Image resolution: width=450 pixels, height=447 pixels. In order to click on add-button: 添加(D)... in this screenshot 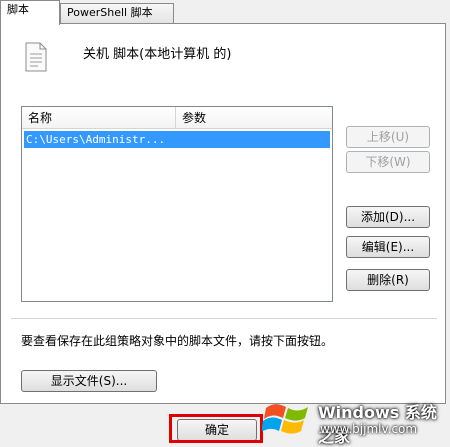, I will do `click(388, 217)`.